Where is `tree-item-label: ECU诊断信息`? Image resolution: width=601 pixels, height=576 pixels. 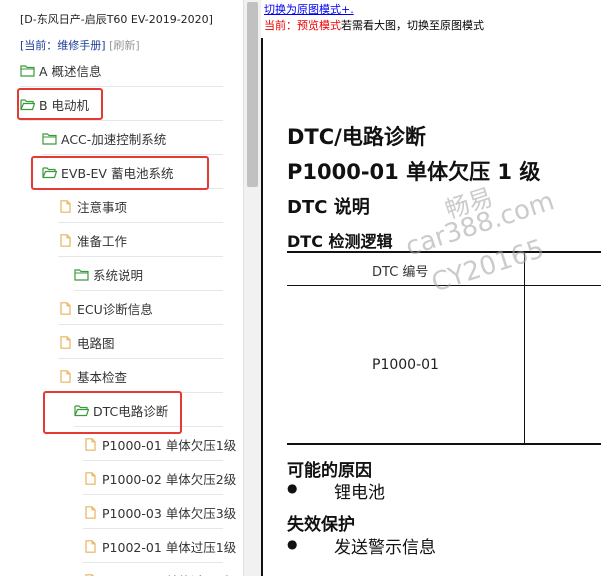 tree-item-label: ECU诊断信息 is located at coordinates (115, 309).